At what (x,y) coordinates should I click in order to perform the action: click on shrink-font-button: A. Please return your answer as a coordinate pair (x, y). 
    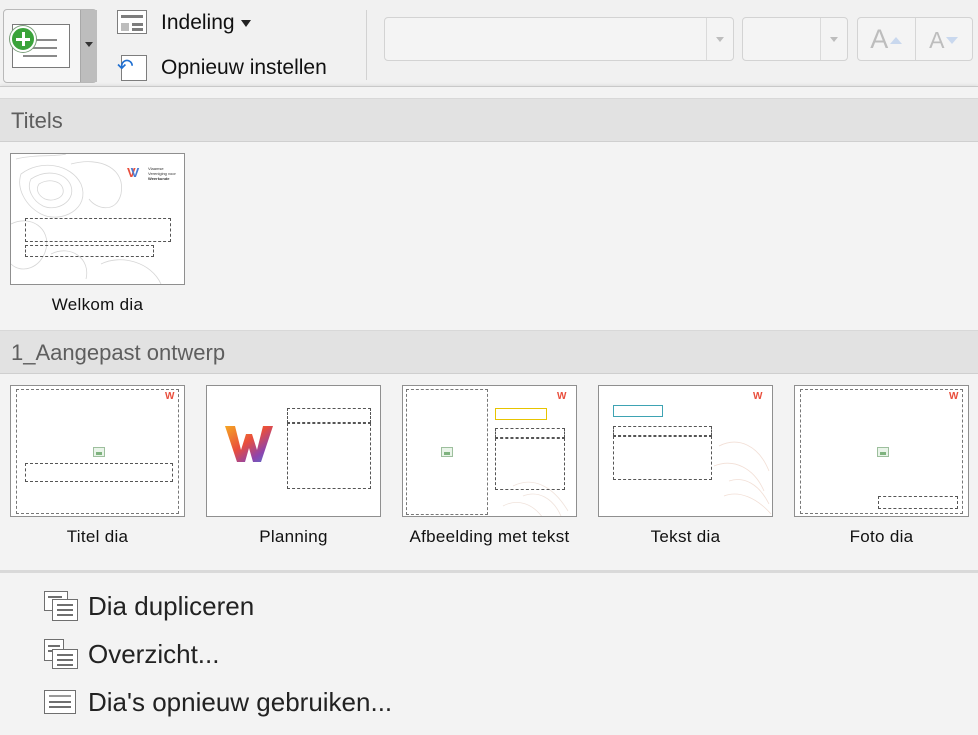
    Looking at the image, I should click on (943, 39).